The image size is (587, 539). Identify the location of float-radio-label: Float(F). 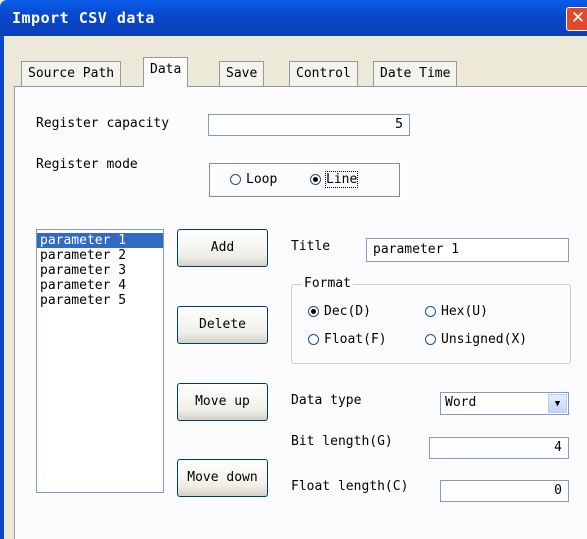
(355, 339).